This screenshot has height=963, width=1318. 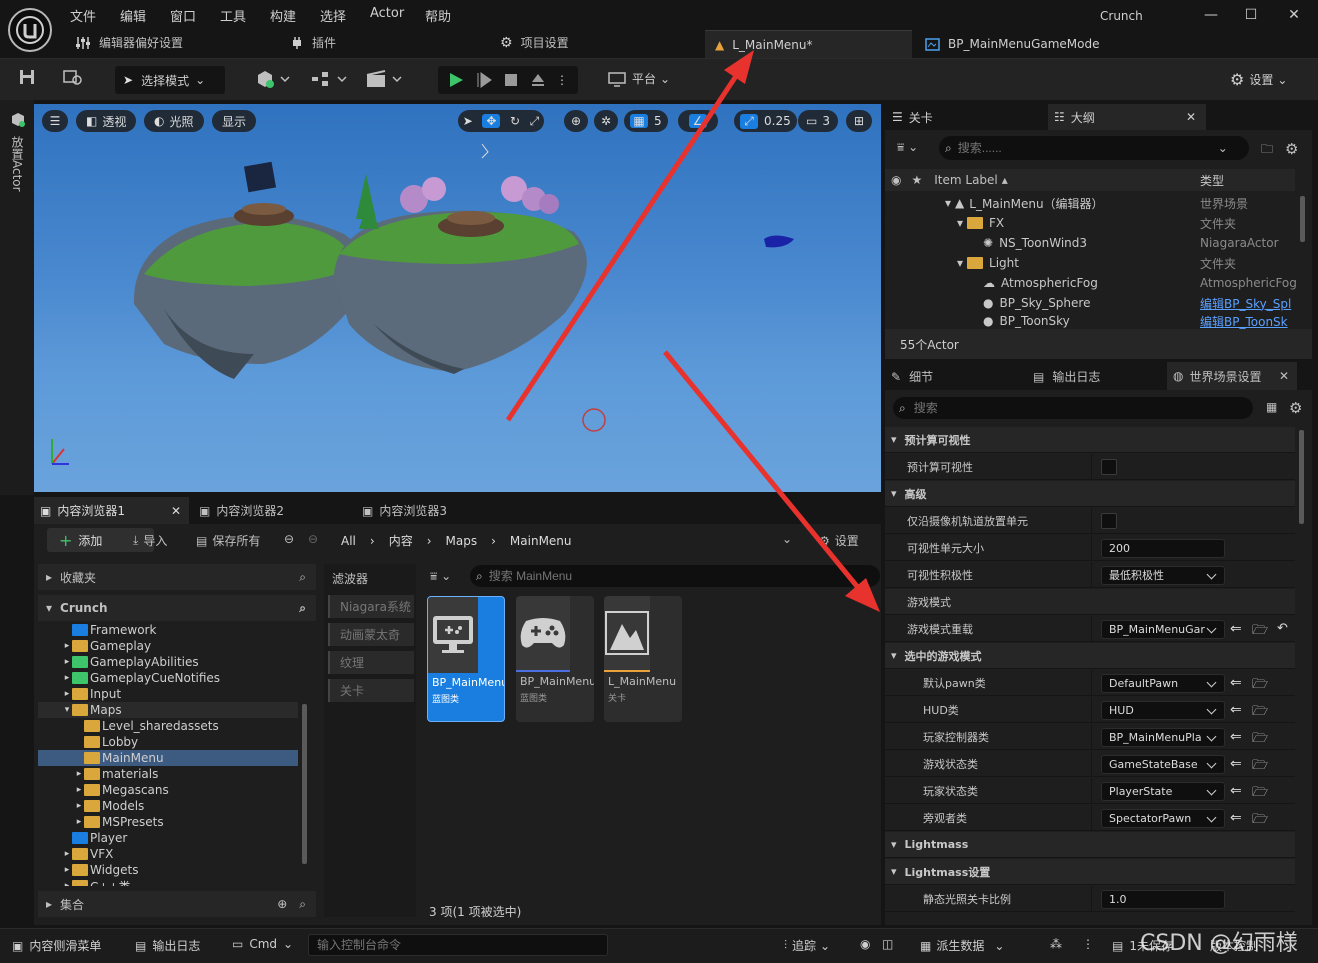 I want to click on trace-dropdown: ⫶ 追踪 ⌄, so click(x=807, y=945).